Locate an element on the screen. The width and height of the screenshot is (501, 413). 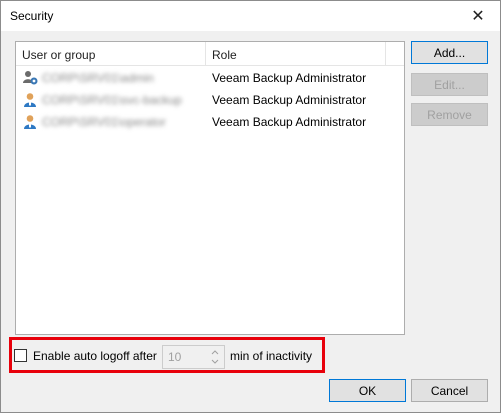
cancel-button: Cancel is located at coordinates (449, 390).